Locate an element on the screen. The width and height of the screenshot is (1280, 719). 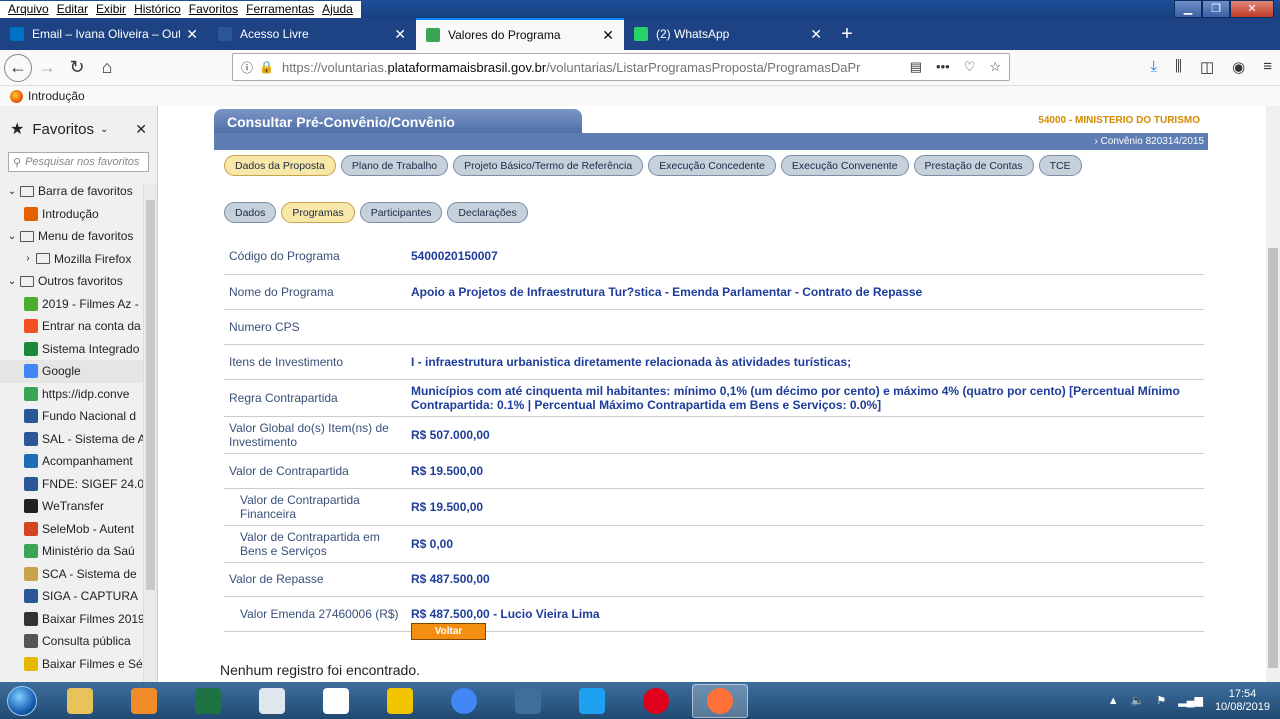
main-tab: Projeto Básico/Termo de Referência is located at coordinates (548, 165).